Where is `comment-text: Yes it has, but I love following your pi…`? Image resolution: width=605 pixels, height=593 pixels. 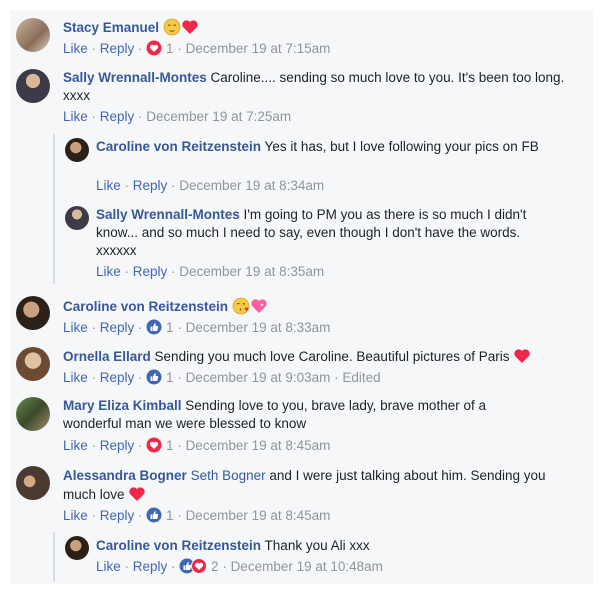 comment-text: Yes it has, but I love following your pi… is located at coordinates (400, 146).